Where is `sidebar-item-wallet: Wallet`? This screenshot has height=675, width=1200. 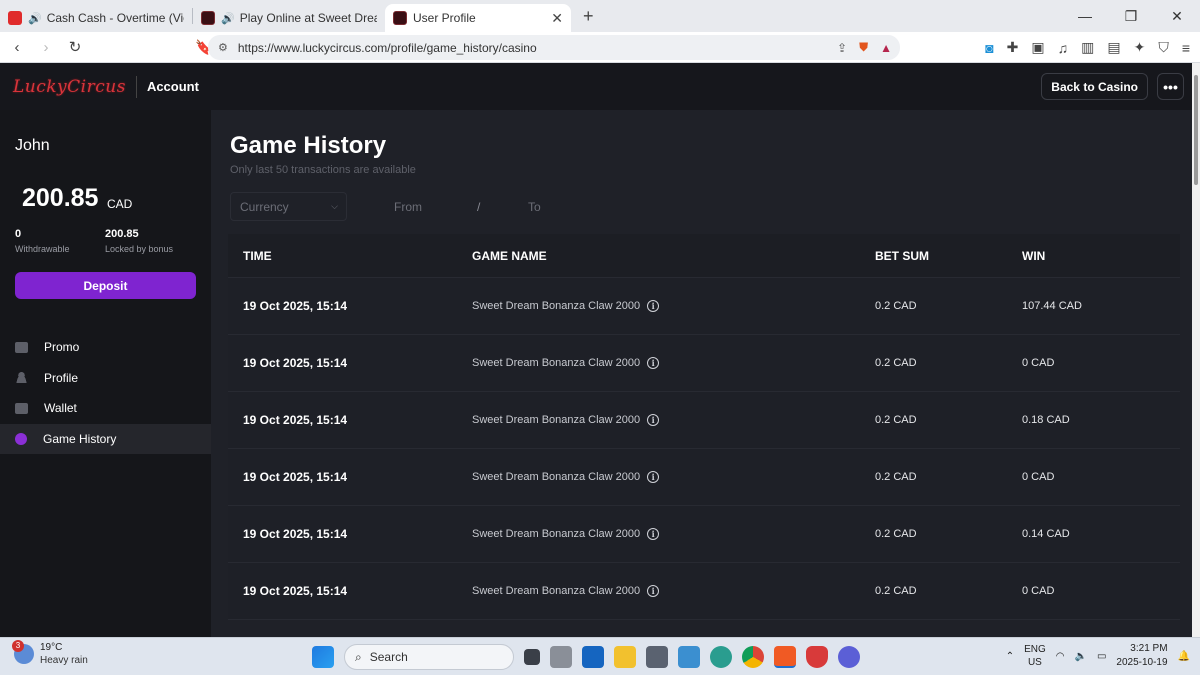
sidebar-item-wallet: Wallet is located at coordinates (105, 408).